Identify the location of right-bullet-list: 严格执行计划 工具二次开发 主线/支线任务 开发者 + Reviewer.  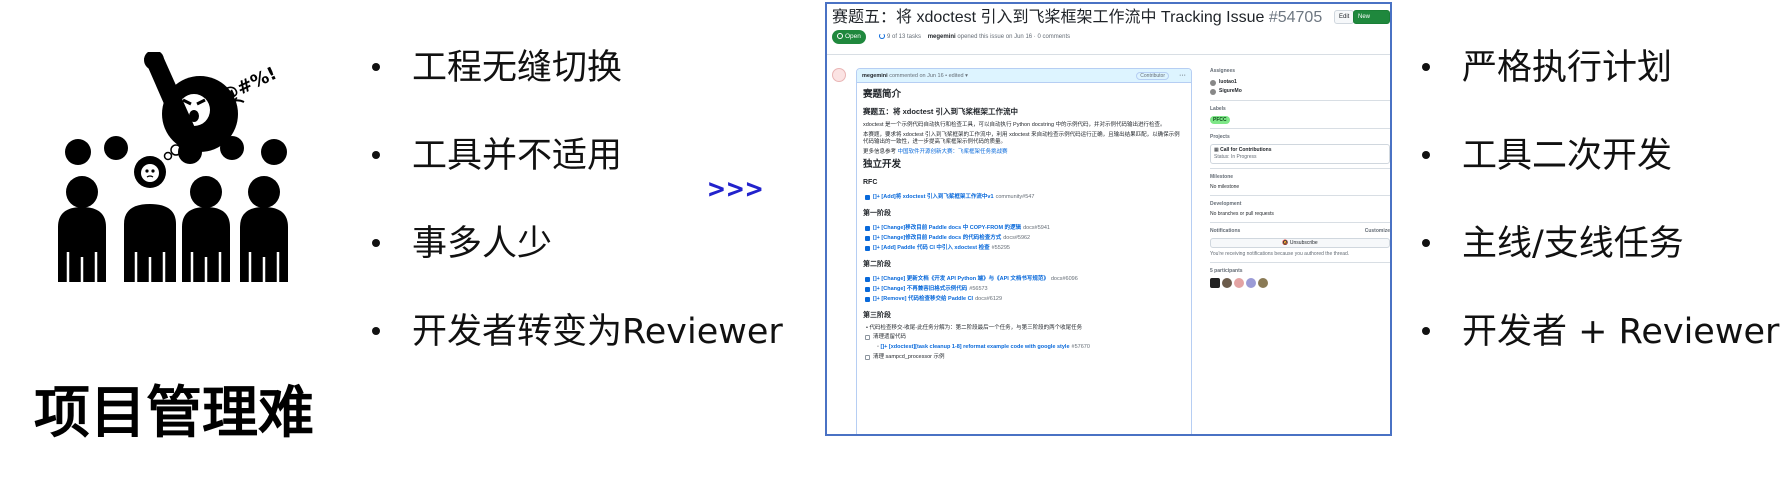
(1598, 224).